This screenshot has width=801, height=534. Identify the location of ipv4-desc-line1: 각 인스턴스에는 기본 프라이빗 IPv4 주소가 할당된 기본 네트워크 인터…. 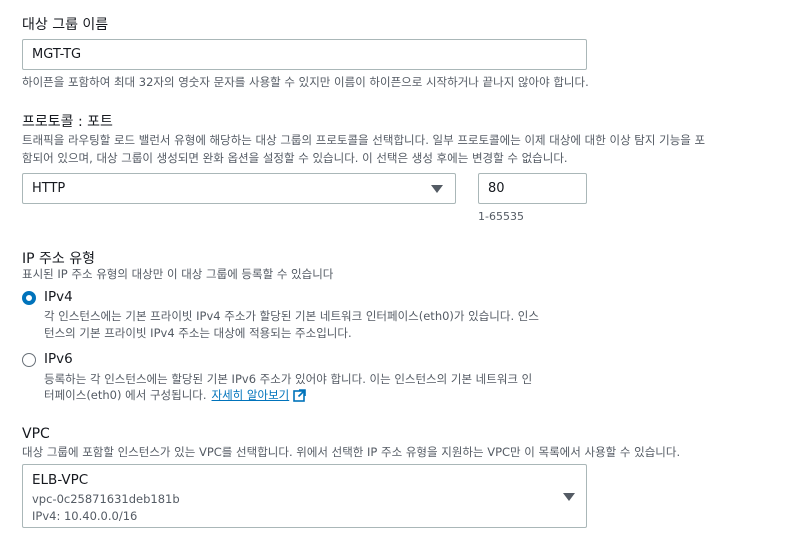
(291, 316).